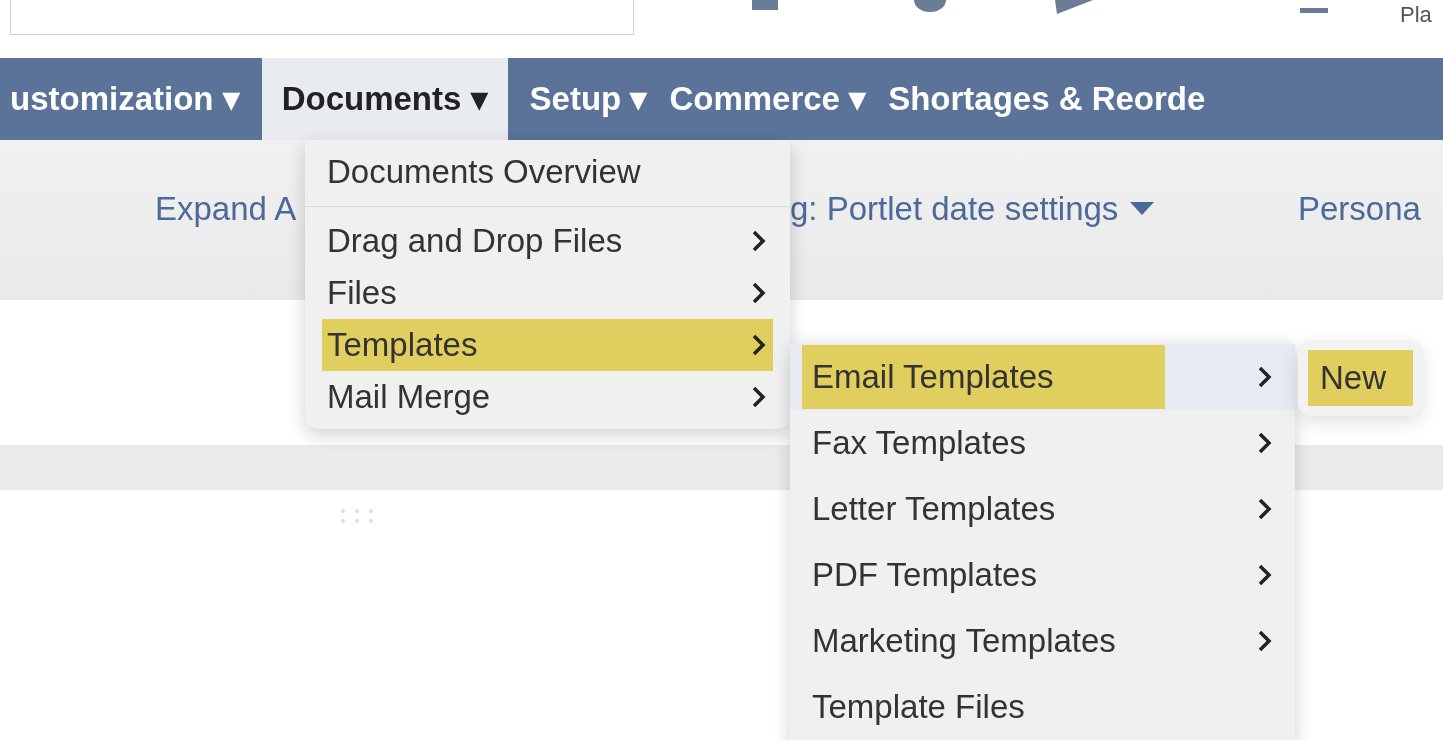 Image resolution: width=1443 pixels, height=740 pixels. I want to click on personalize-link: Persona, so click(1359, 209).